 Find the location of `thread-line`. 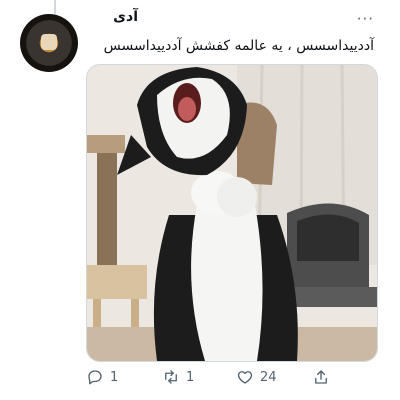

thread-line is located at coordinates (55, 7).